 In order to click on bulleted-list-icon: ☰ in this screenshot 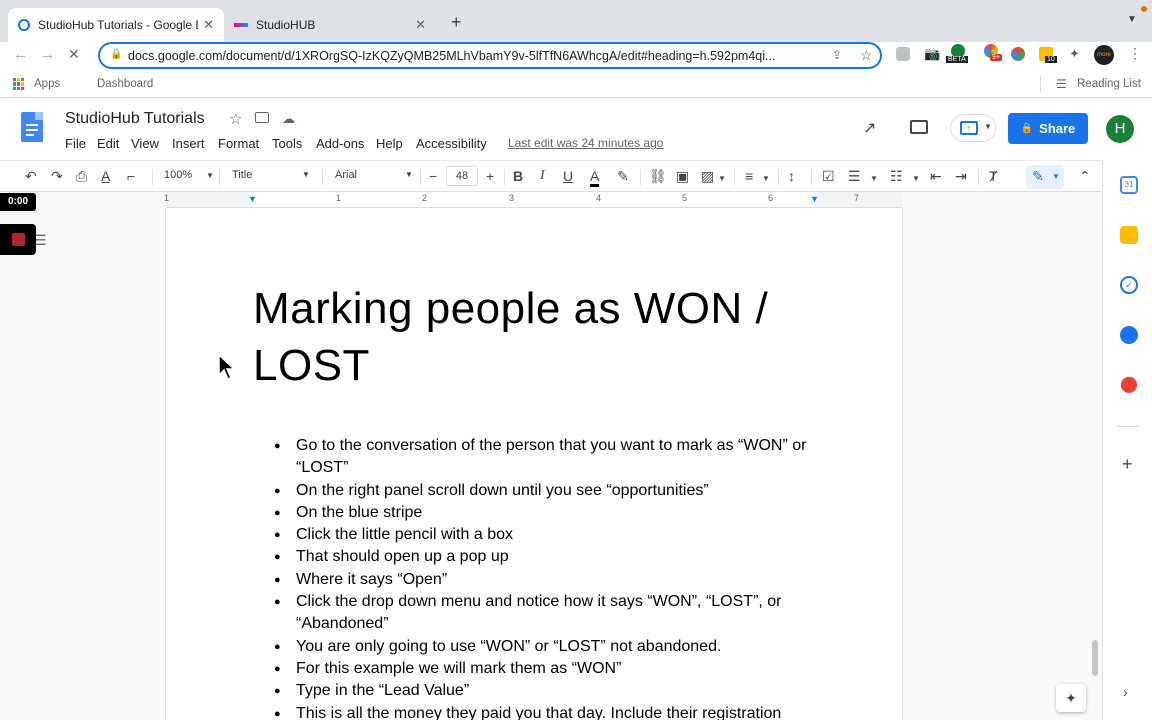, I will do `click(854, 176)`.